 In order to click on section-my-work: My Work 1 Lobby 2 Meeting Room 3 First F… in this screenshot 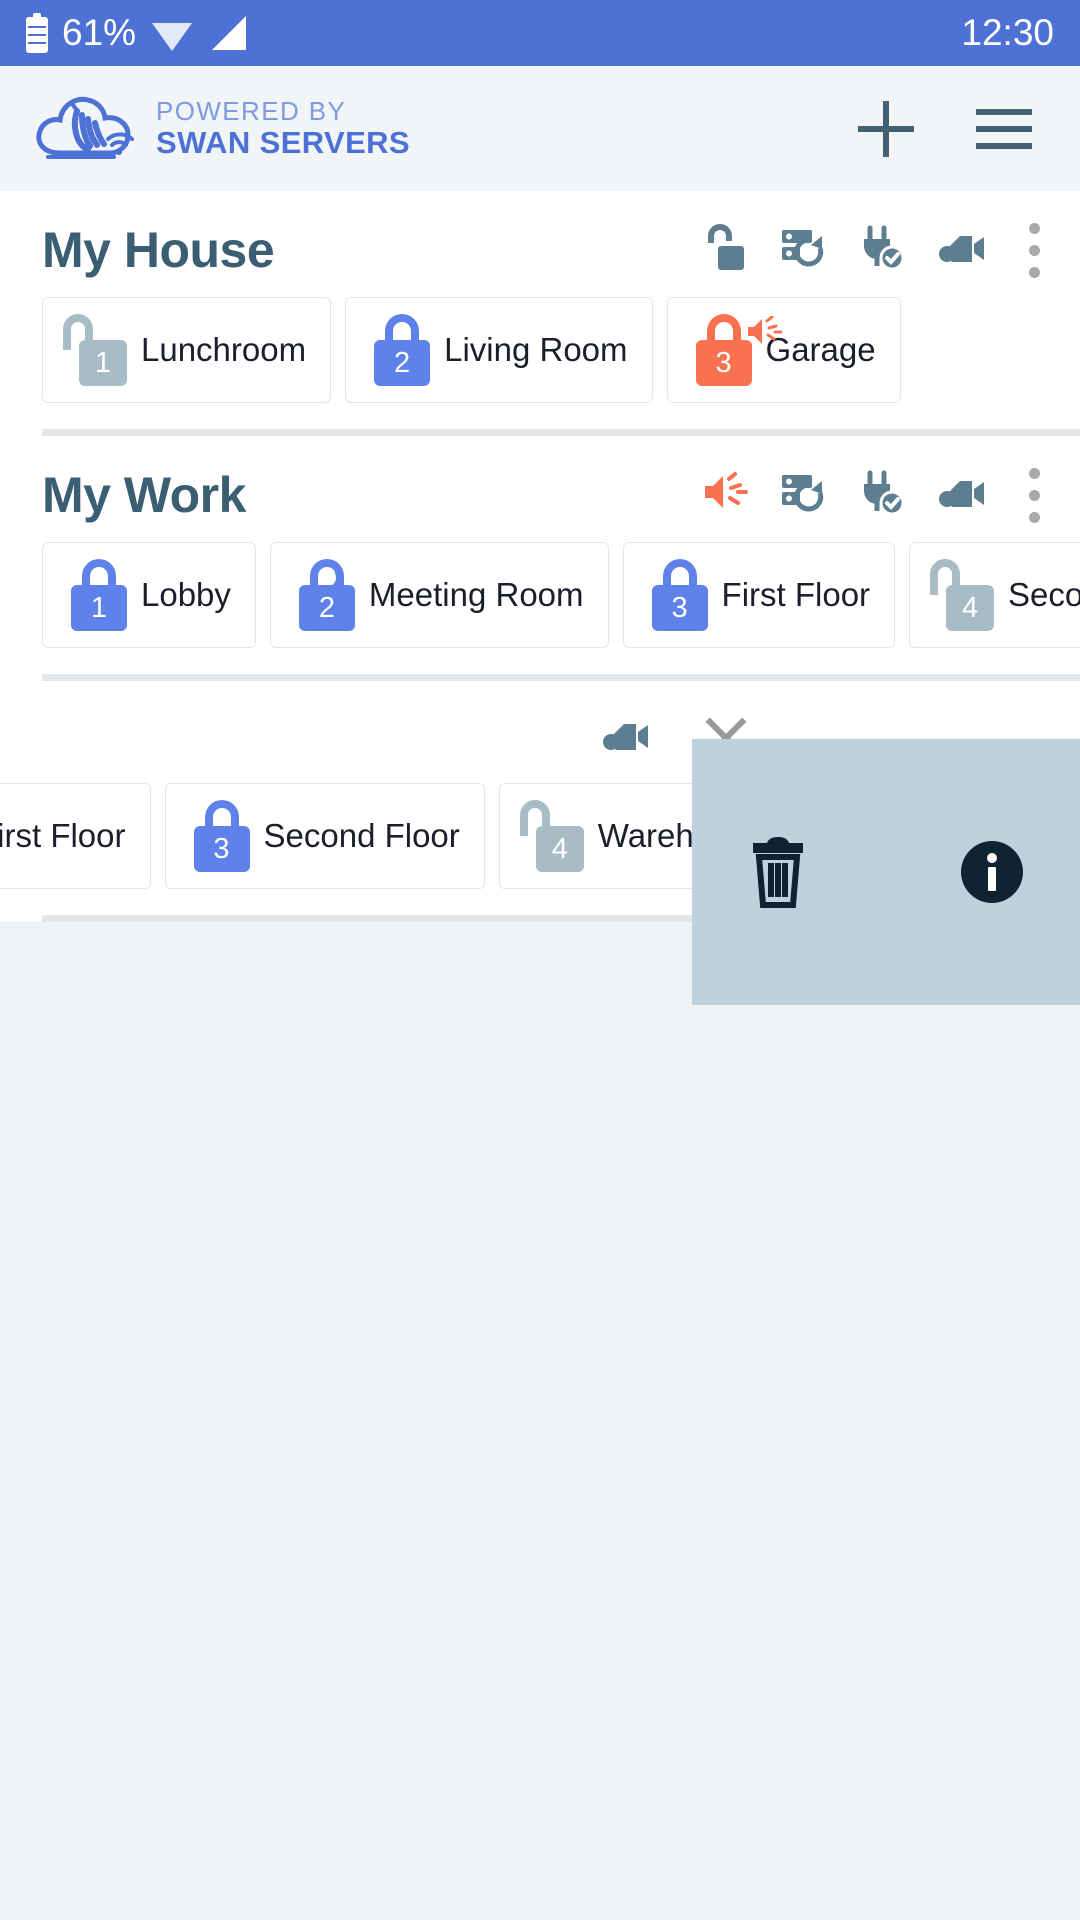, I will do `click(540, 558)`.